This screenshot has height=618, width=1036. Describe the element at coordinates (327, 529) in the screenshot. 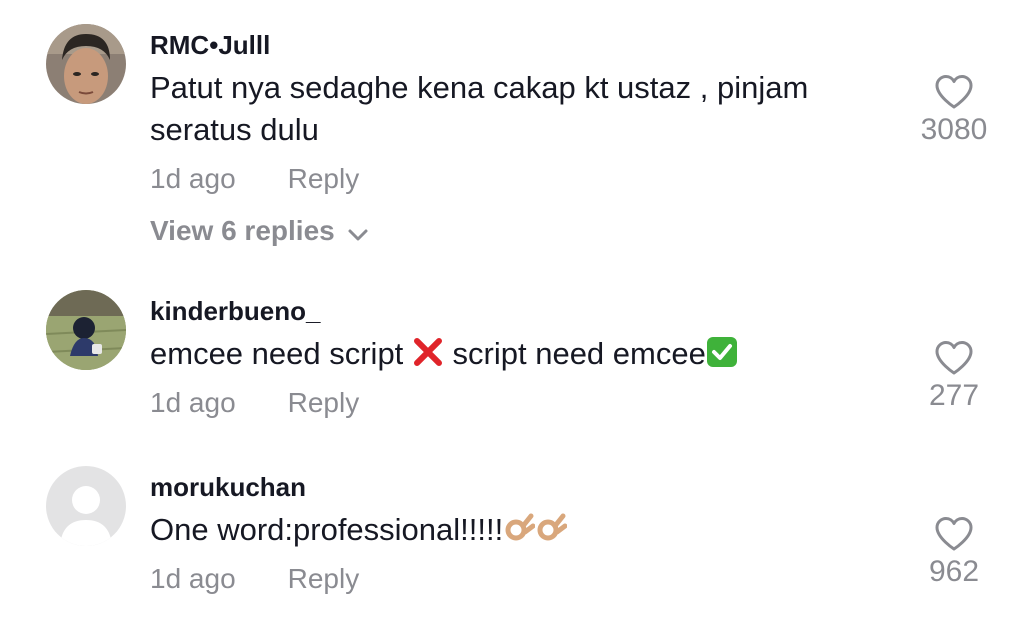

I see `comment-text-part: One word:professional!!!!!` at that location.